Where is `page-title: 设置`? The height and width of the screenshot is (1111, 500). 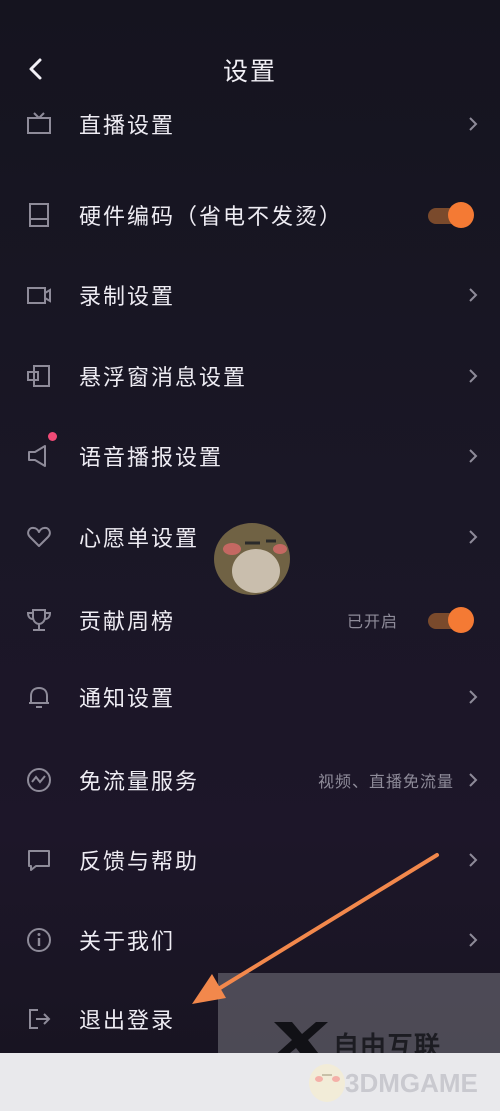 page-title: 设置 is located at coordinates (249, 71).